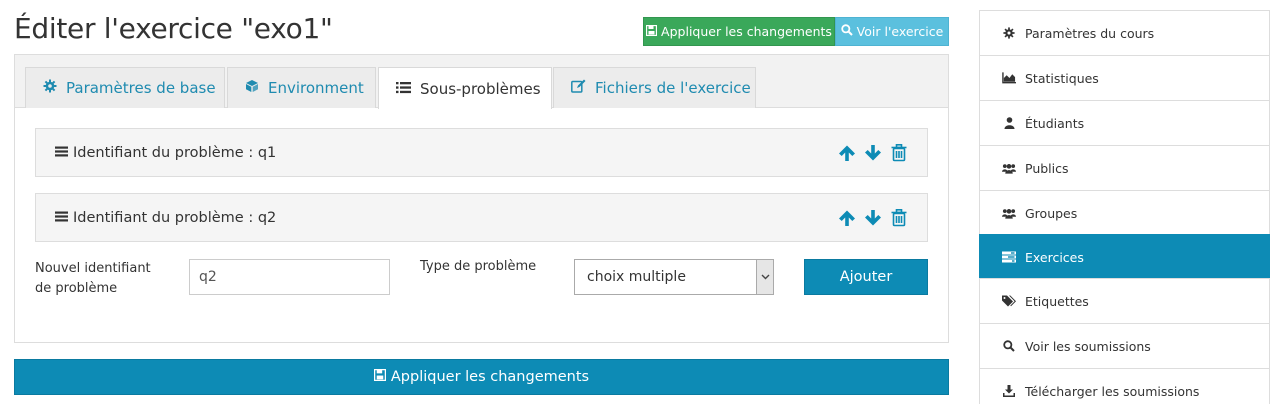 This screenshot has width=1277, height=404. What do you see at coordinates (1009, 78) in the screenshot?
I see `area-chart-icon` at bounding box center [1009, 78].